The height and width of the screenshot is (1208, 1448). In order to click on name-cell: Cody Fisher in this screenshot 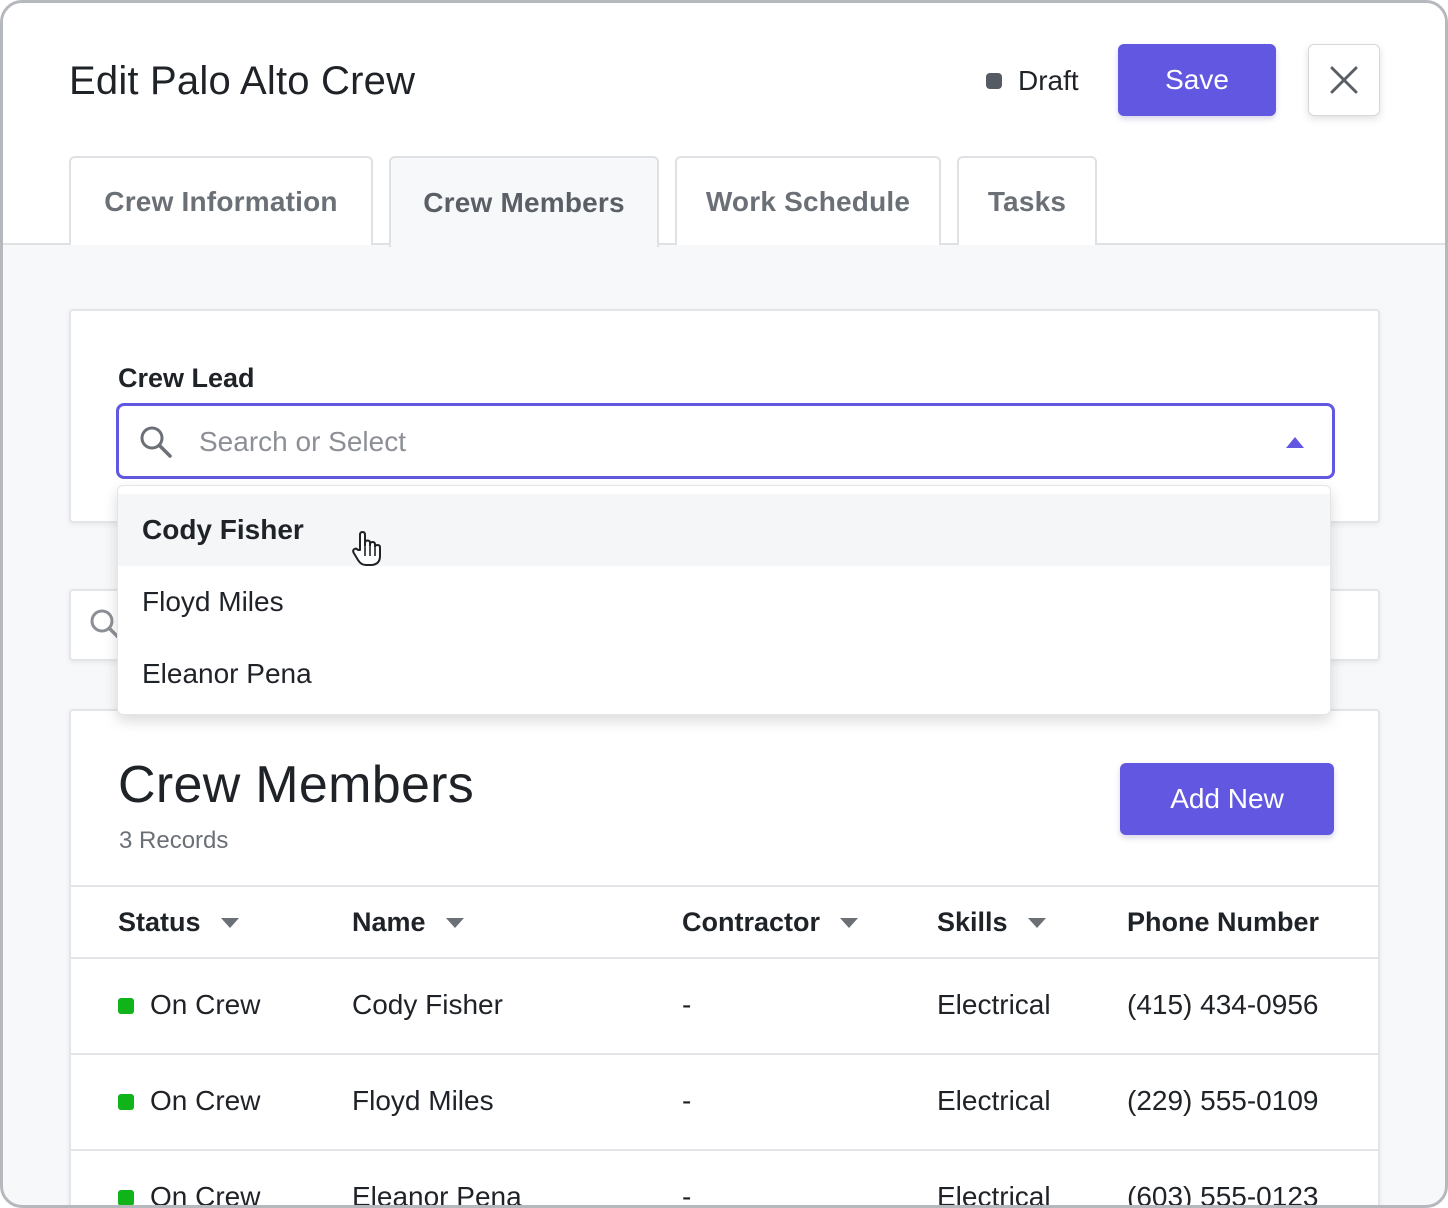, I will do `click(427, 1004)`.